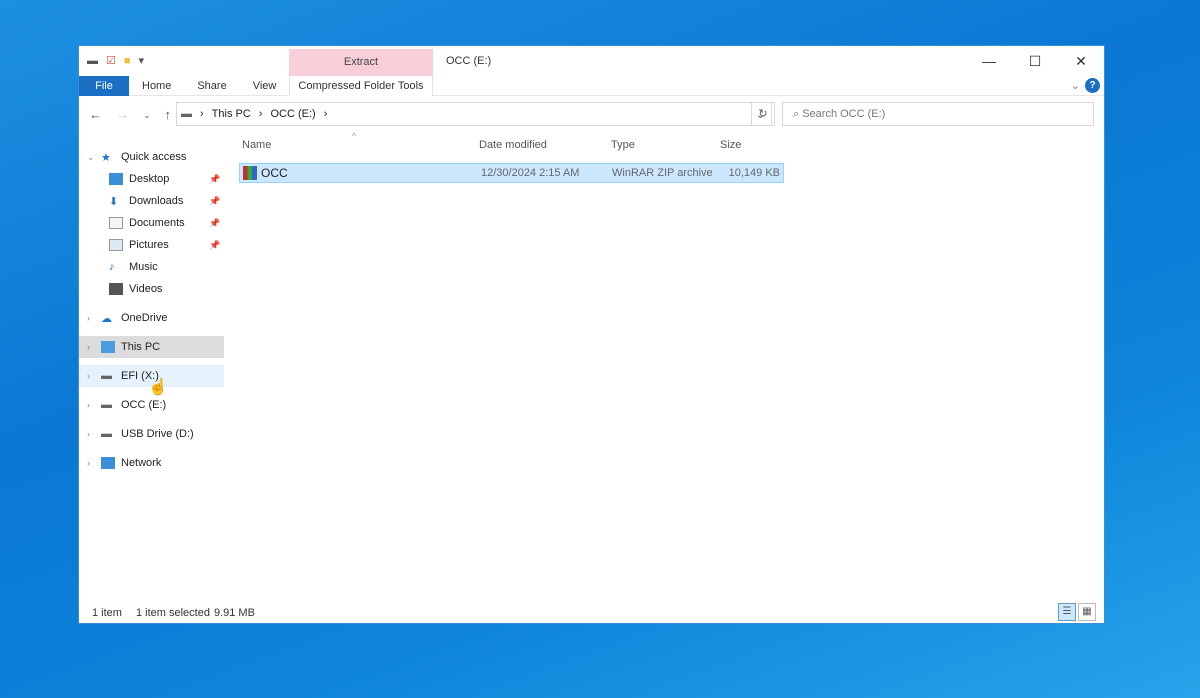  Describe the element at coordinates (151, 463) in the screenshot. I see `sidebar-item-network: › Network` at that location.